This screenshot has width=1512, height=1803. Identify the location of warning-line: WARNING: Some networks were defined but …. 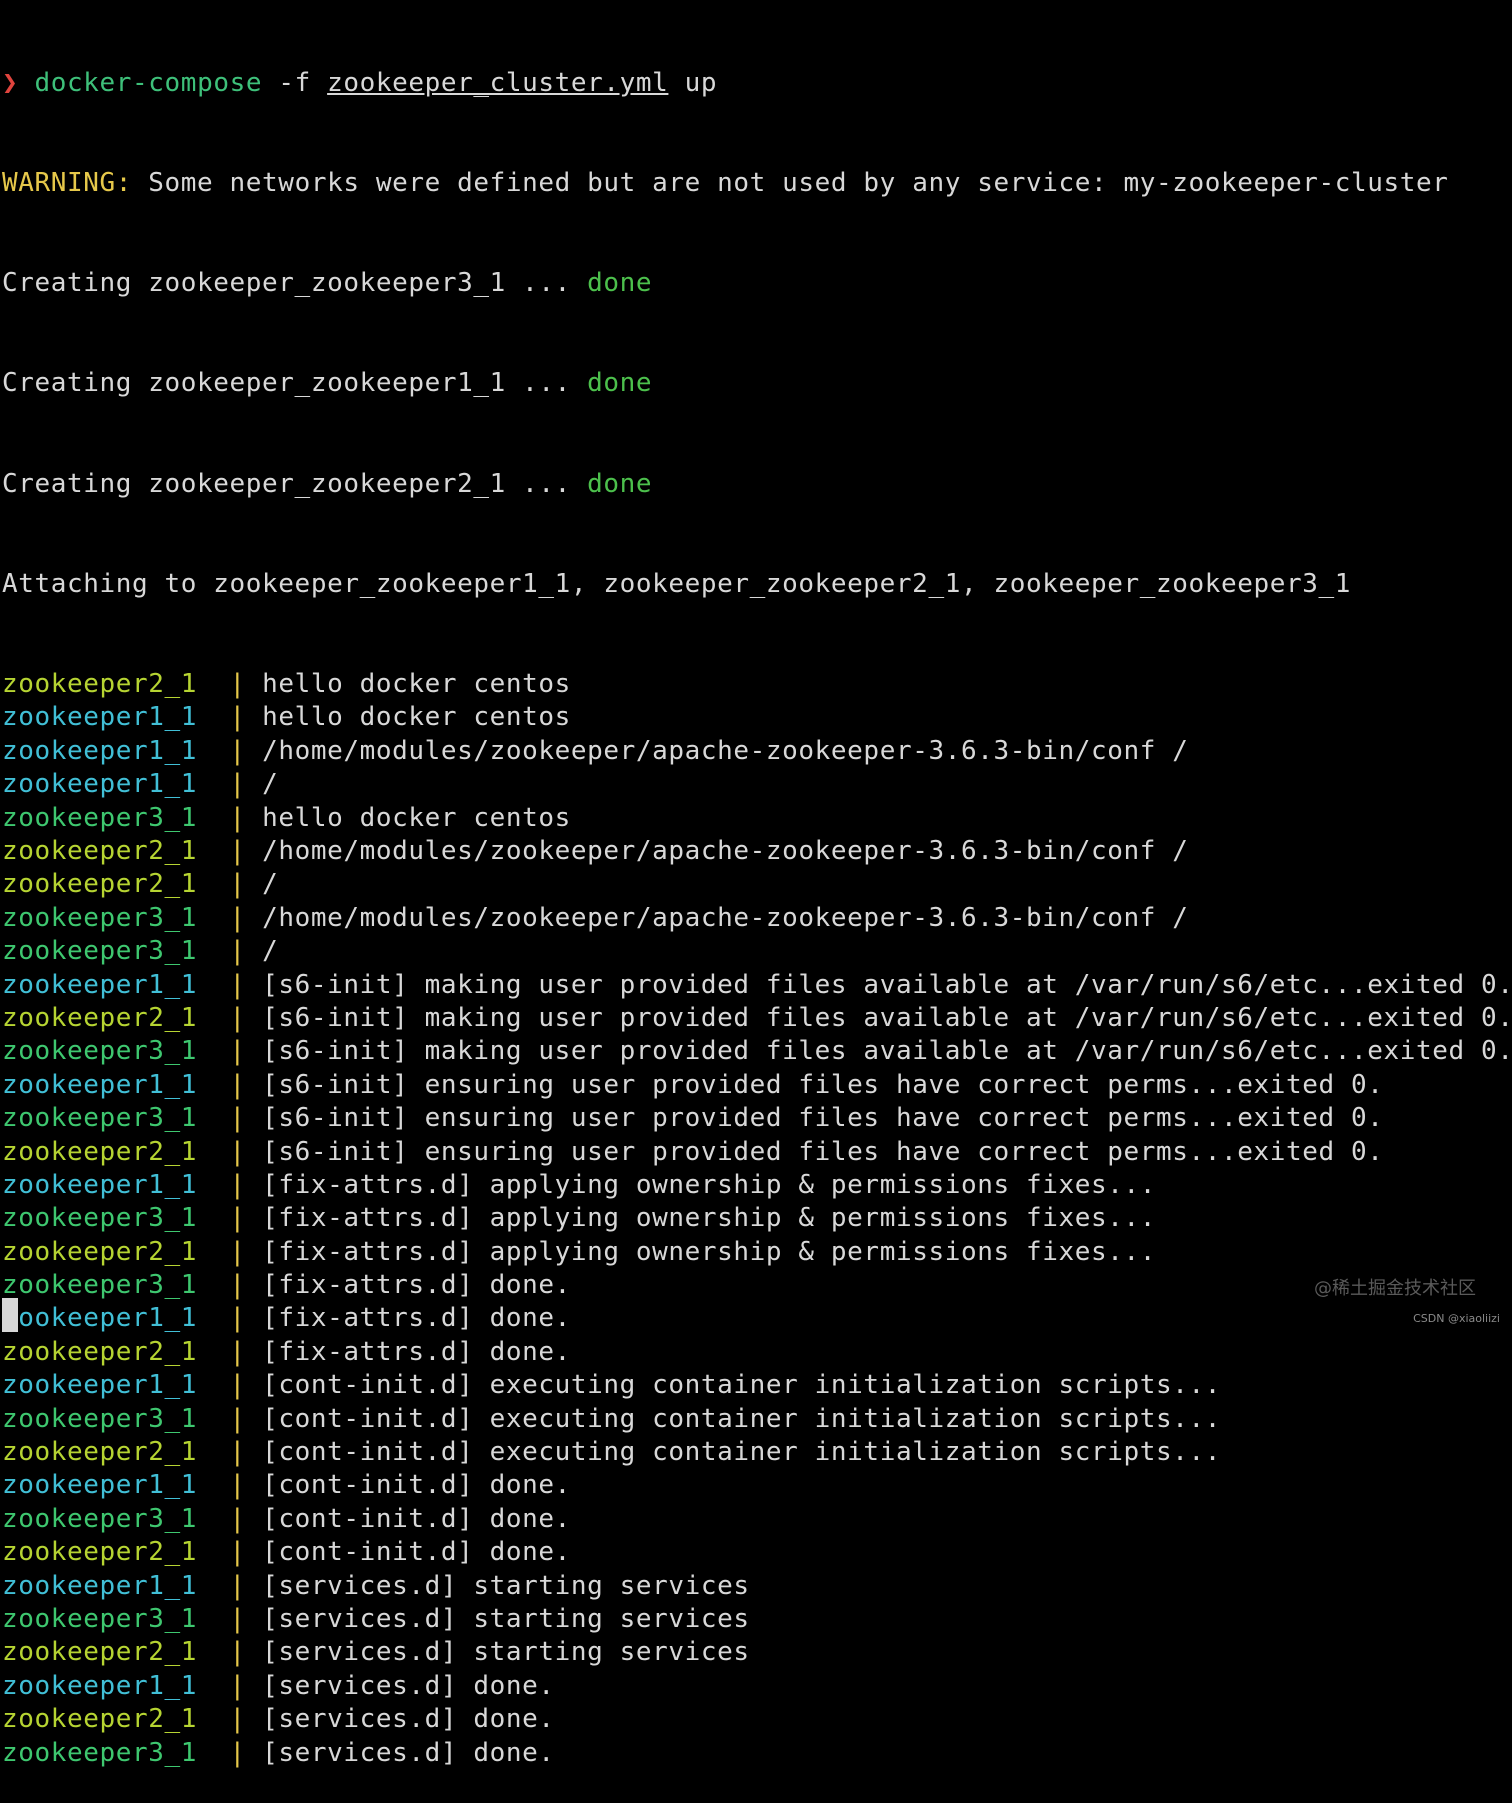
(756, 183).